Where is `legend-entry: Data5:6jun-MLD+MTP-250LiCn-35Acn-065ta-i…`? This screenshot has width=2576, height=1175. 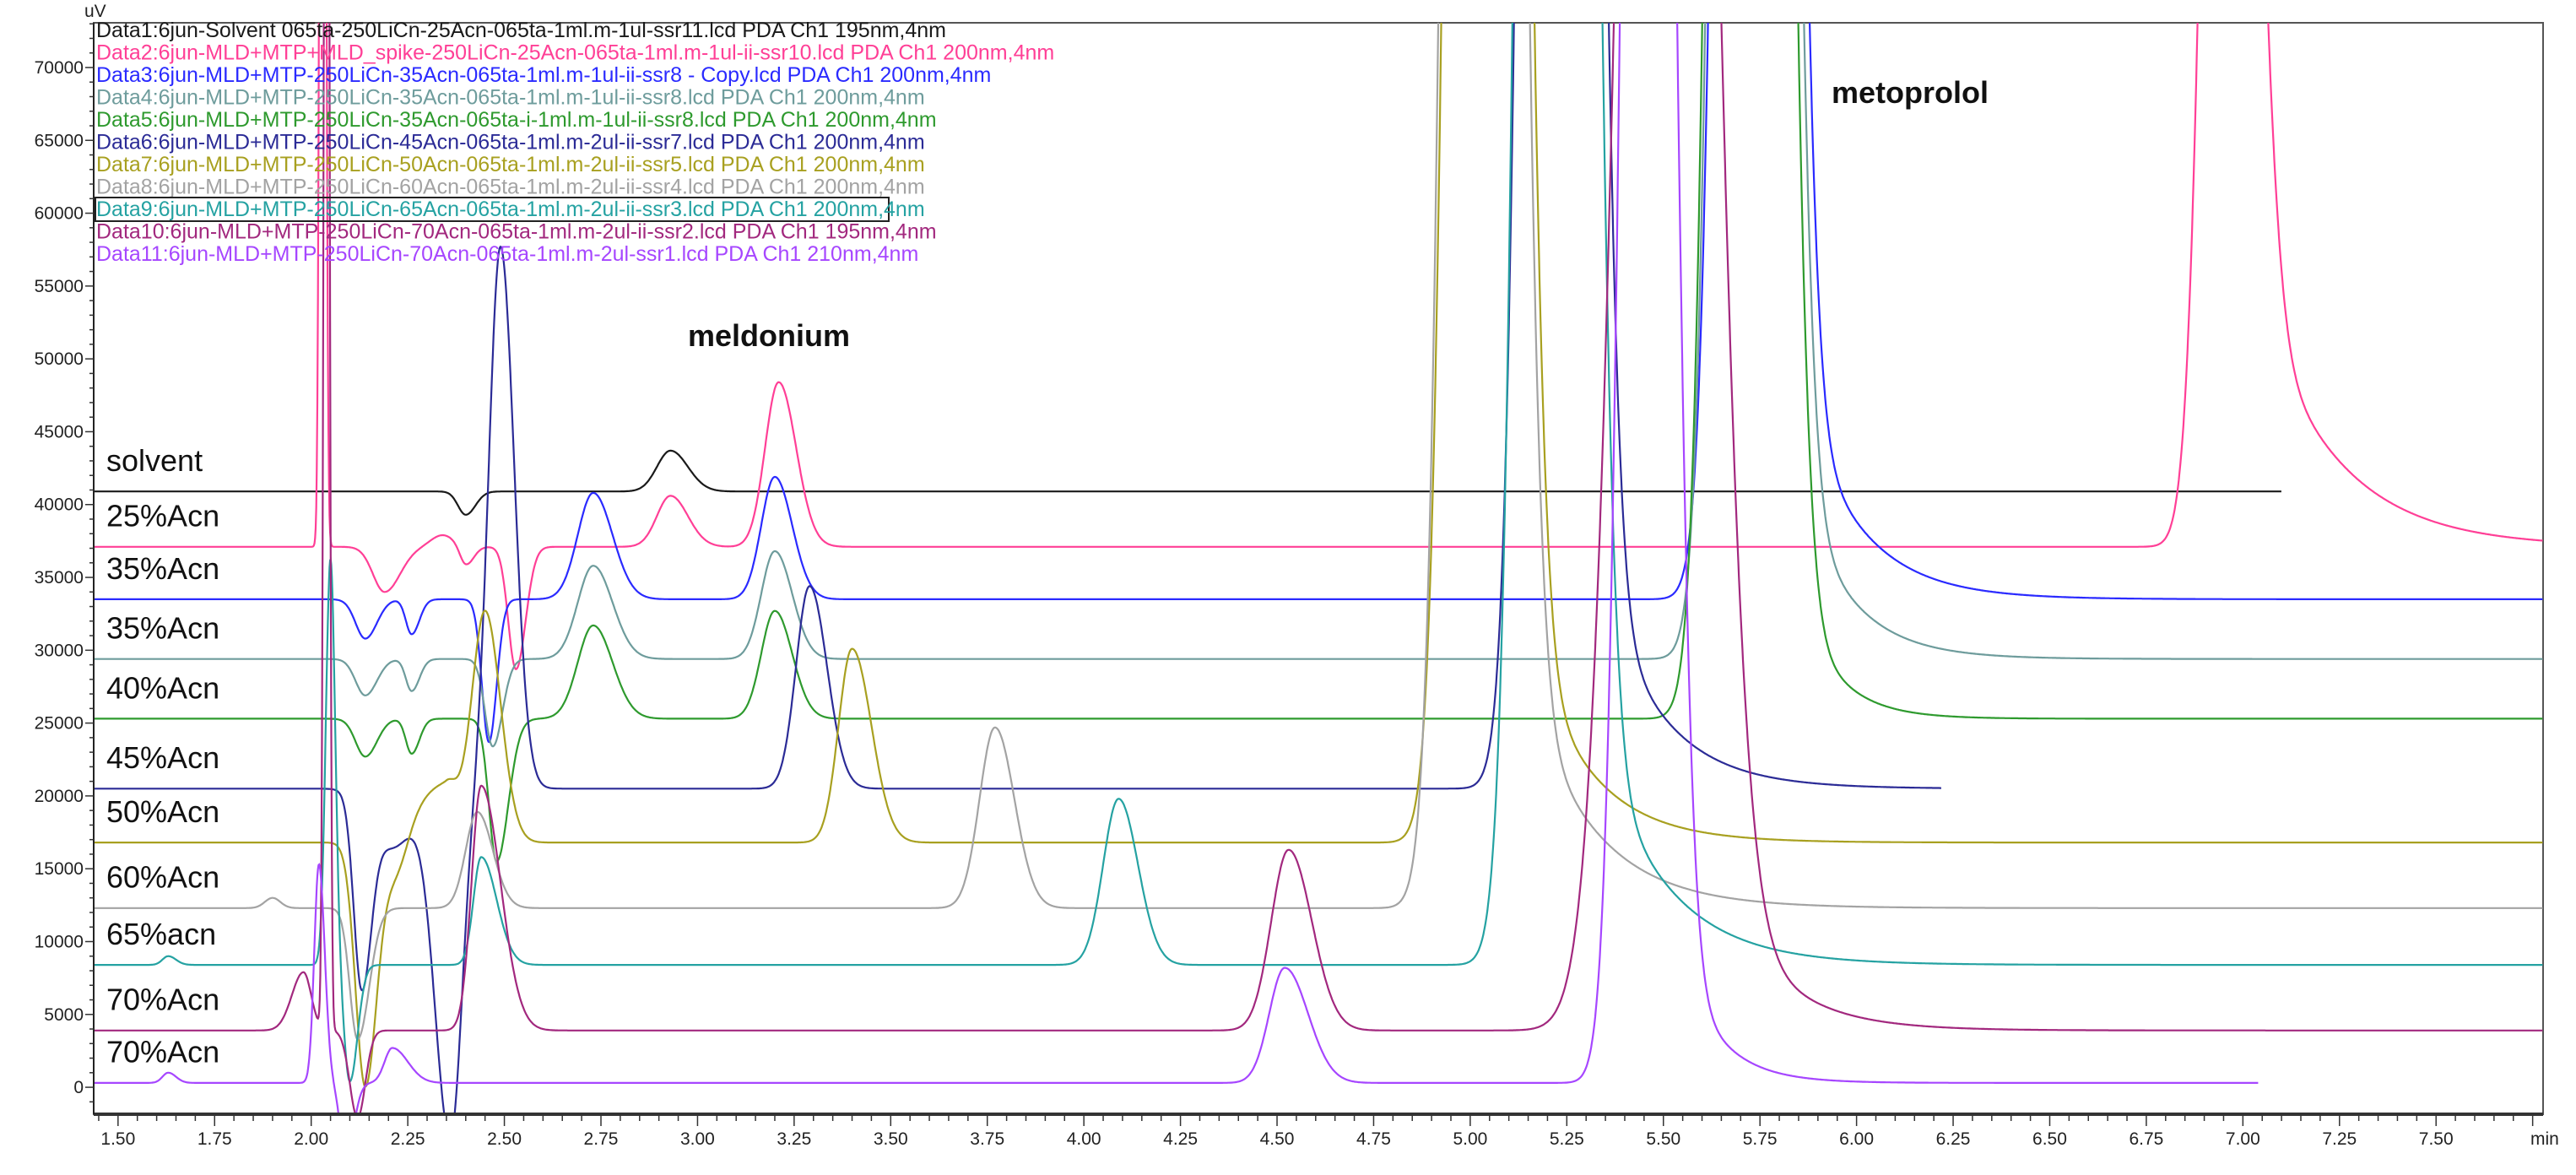 legend-entry: Data5:6jun-MLD+MTP-250LiCn-35Acn-065ta-i… is located at coordinates (516, 120).